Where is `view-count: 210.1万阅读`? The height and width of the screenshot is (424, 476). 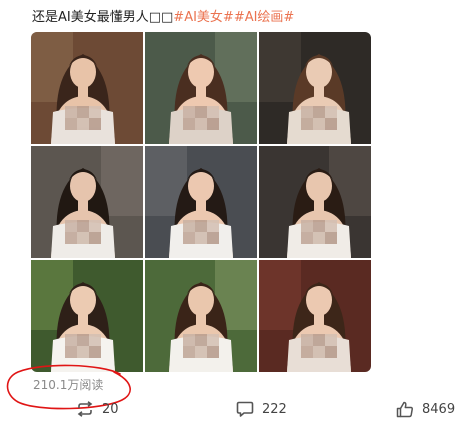
view-count: 210.1万阅读 is located at coordinates (68, 385).